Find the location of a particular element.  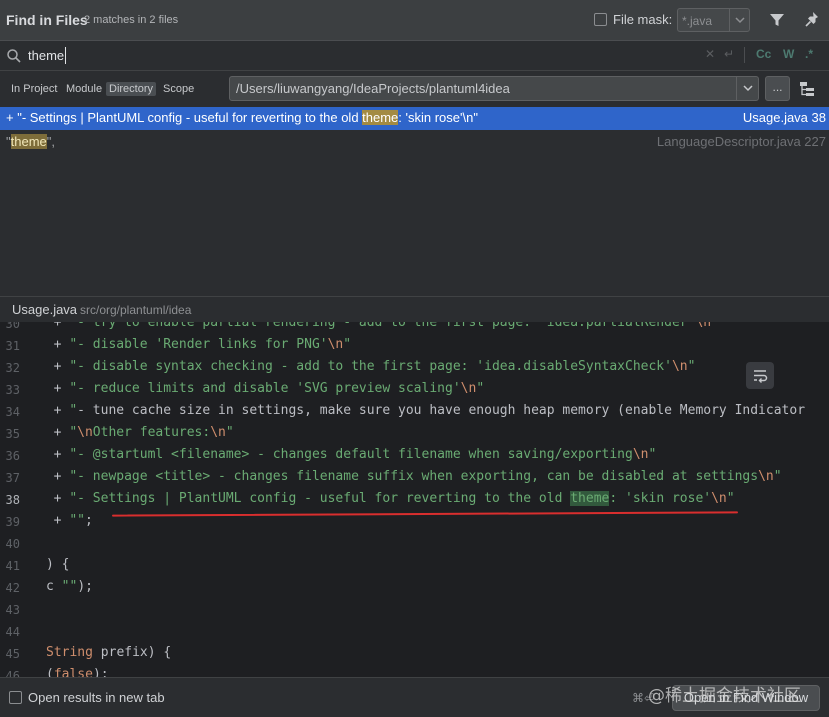

line-number-gutter: 30 31 32 33 34 35 36 37 38 39 40 41 42 43 44 45 46 is located at coordinates (18, 499).